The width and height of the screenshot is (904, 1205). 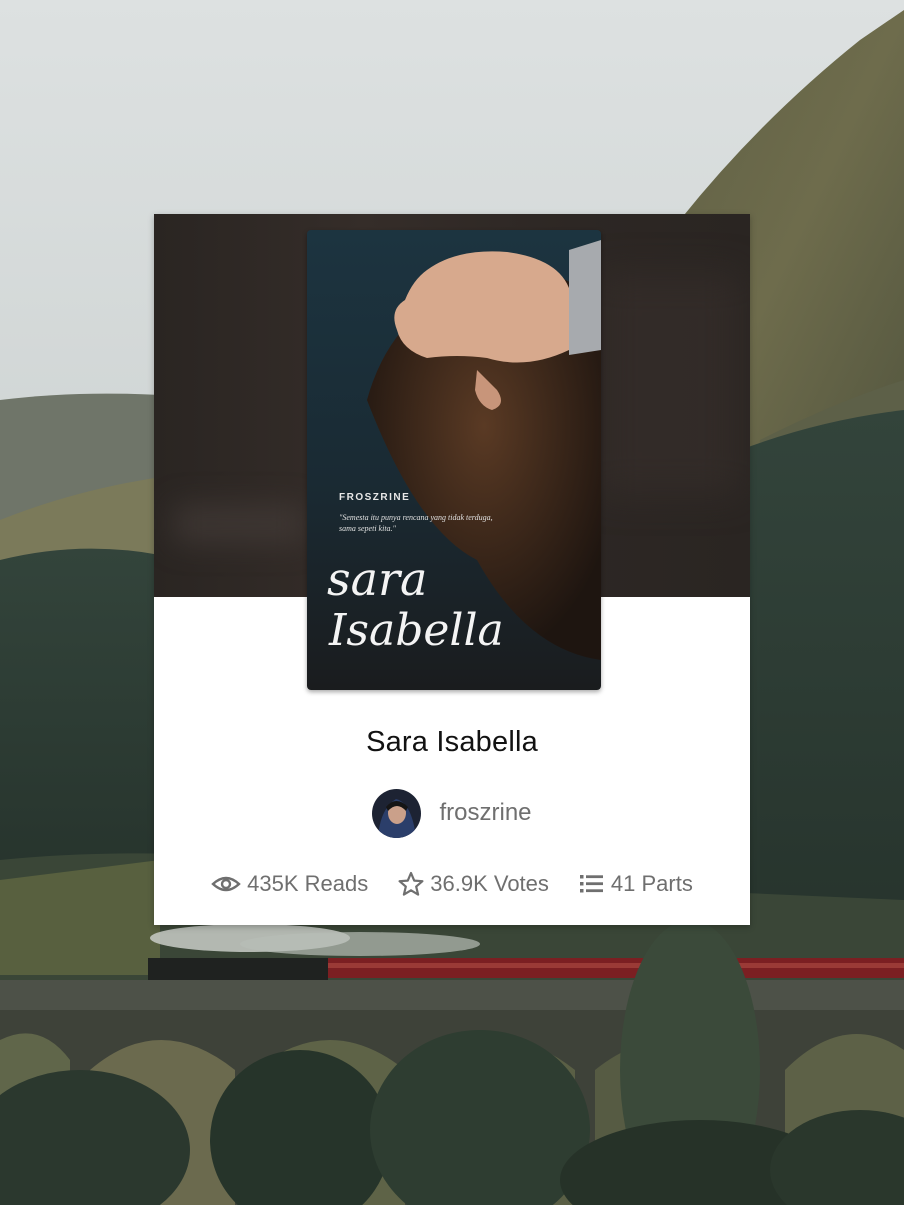 What do you see at coordinates (485, 813) in the screenshot?
I see `author-name: froszrine` at bounding box center [485, 813].